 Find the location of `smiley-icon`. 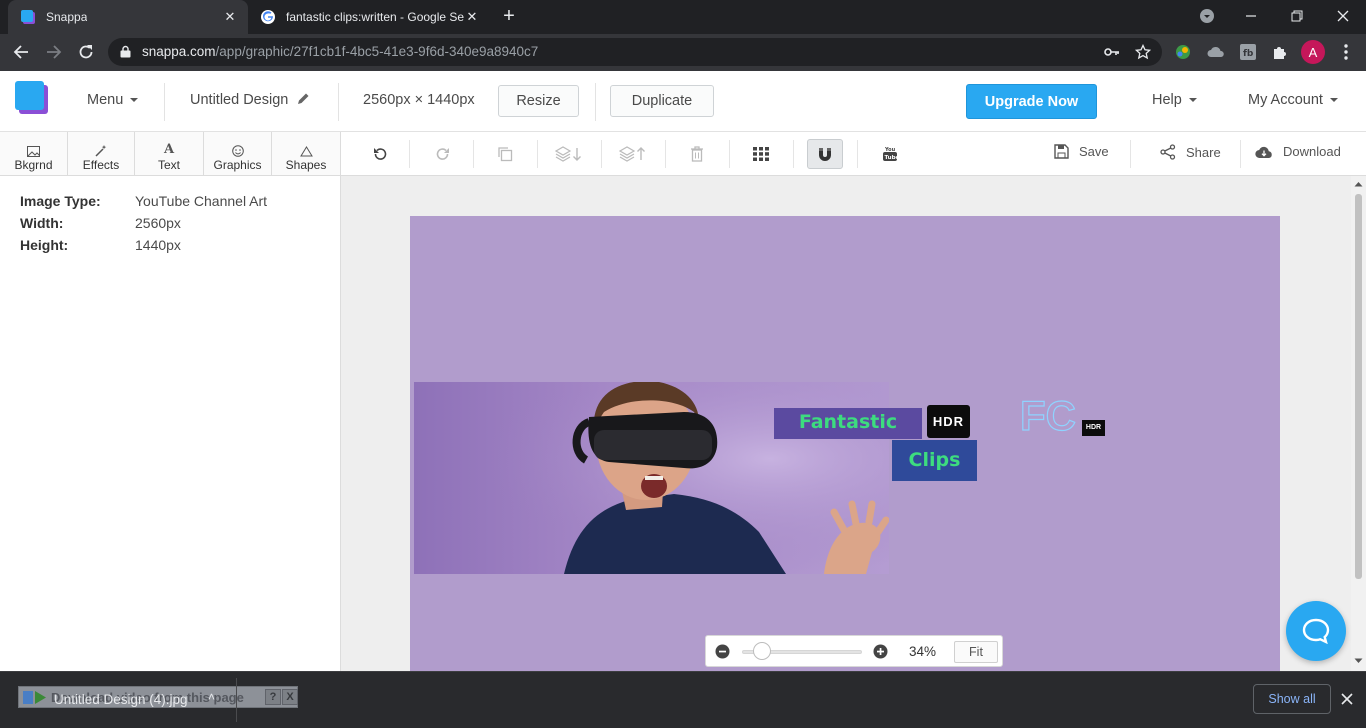

smiley-icon is located at coordinates (237, 147).